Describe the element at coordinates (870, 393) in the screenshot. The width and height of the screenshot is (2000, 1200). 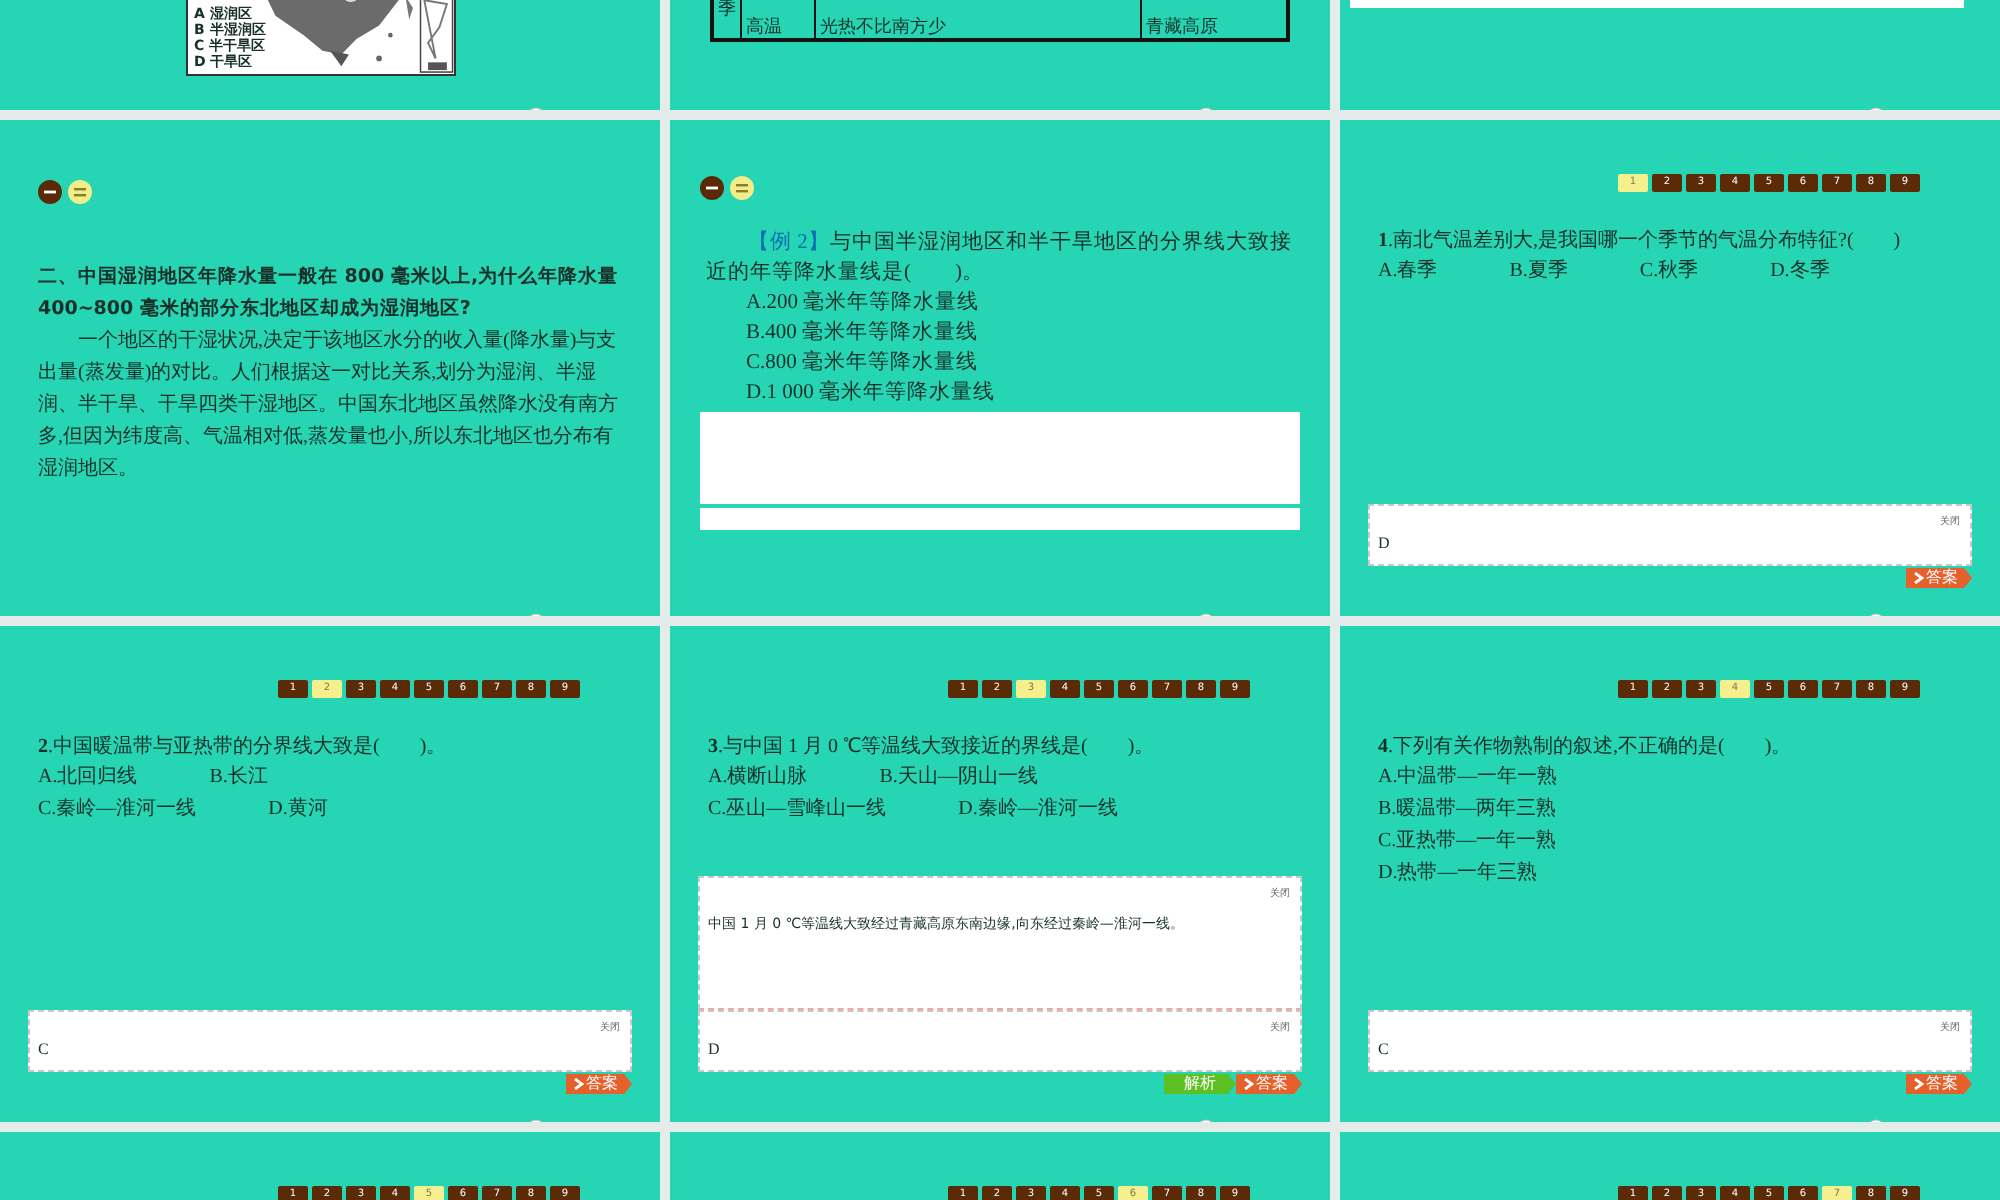
I see `option-text: D.1 000 毫米年等降水量线` at that location.